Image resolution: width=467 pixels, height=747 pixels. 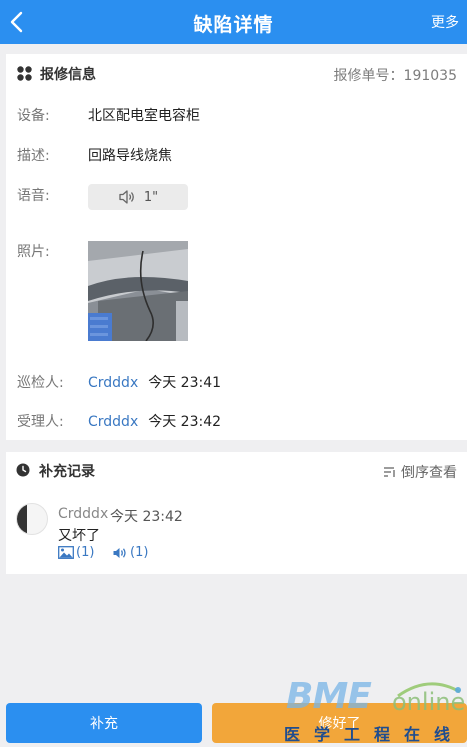 What do you see at coordinates (185, 422) in the screenshot?
I see `handler-time: 今天 23:42` at bounding box center [185, 422].